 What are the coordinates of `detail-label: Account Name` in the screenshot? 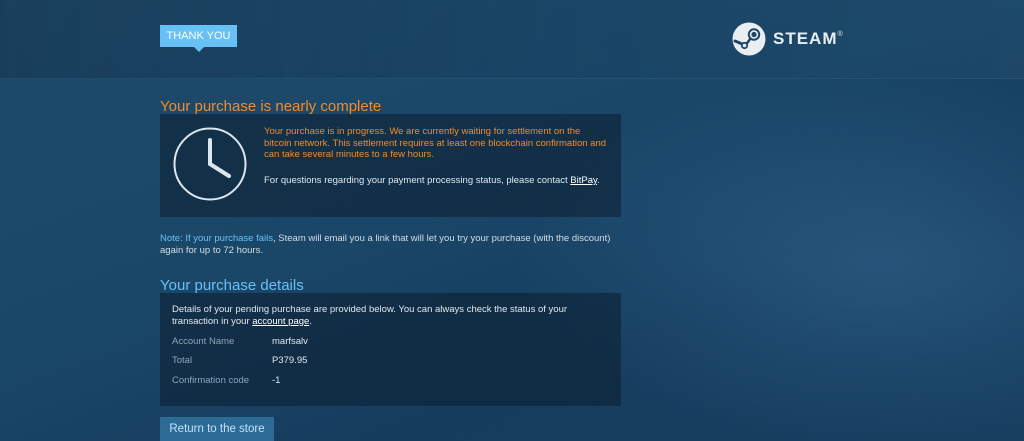 It's located at (203, 341).